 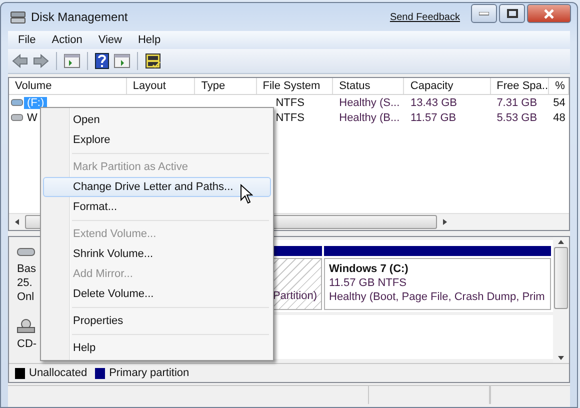 I want to click on send-feedback-link: Send Feedback, so click(x=425, y=17).